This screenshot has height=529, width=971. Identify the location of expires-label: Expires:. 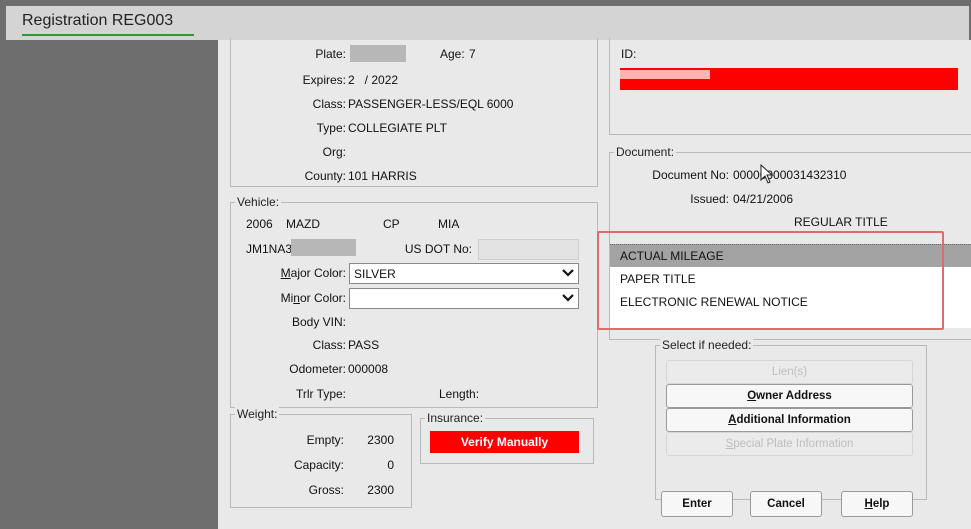
(324, 80).